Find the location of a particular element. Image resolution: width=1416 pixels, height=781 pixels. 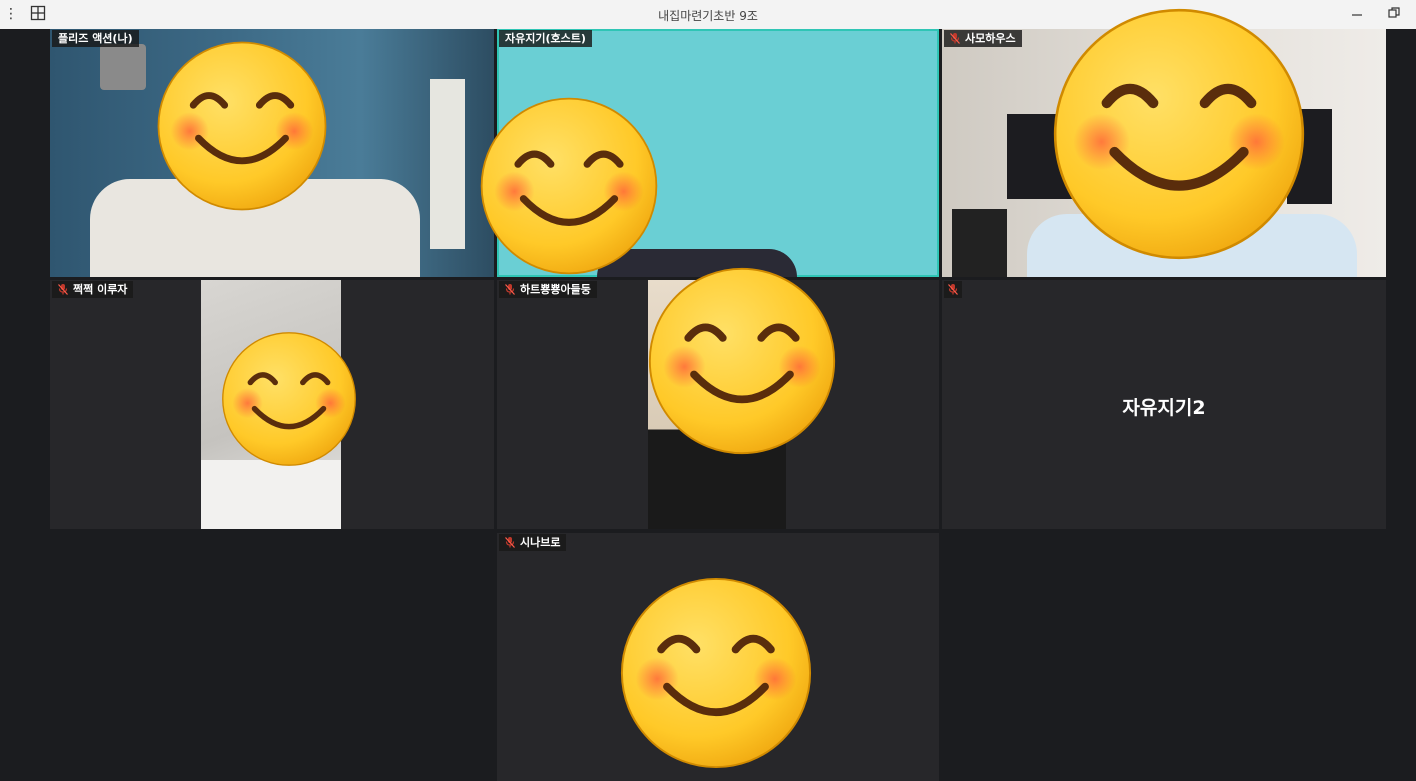

participant-display-name: 자유지기2 is located at coordinates (1164, 408).